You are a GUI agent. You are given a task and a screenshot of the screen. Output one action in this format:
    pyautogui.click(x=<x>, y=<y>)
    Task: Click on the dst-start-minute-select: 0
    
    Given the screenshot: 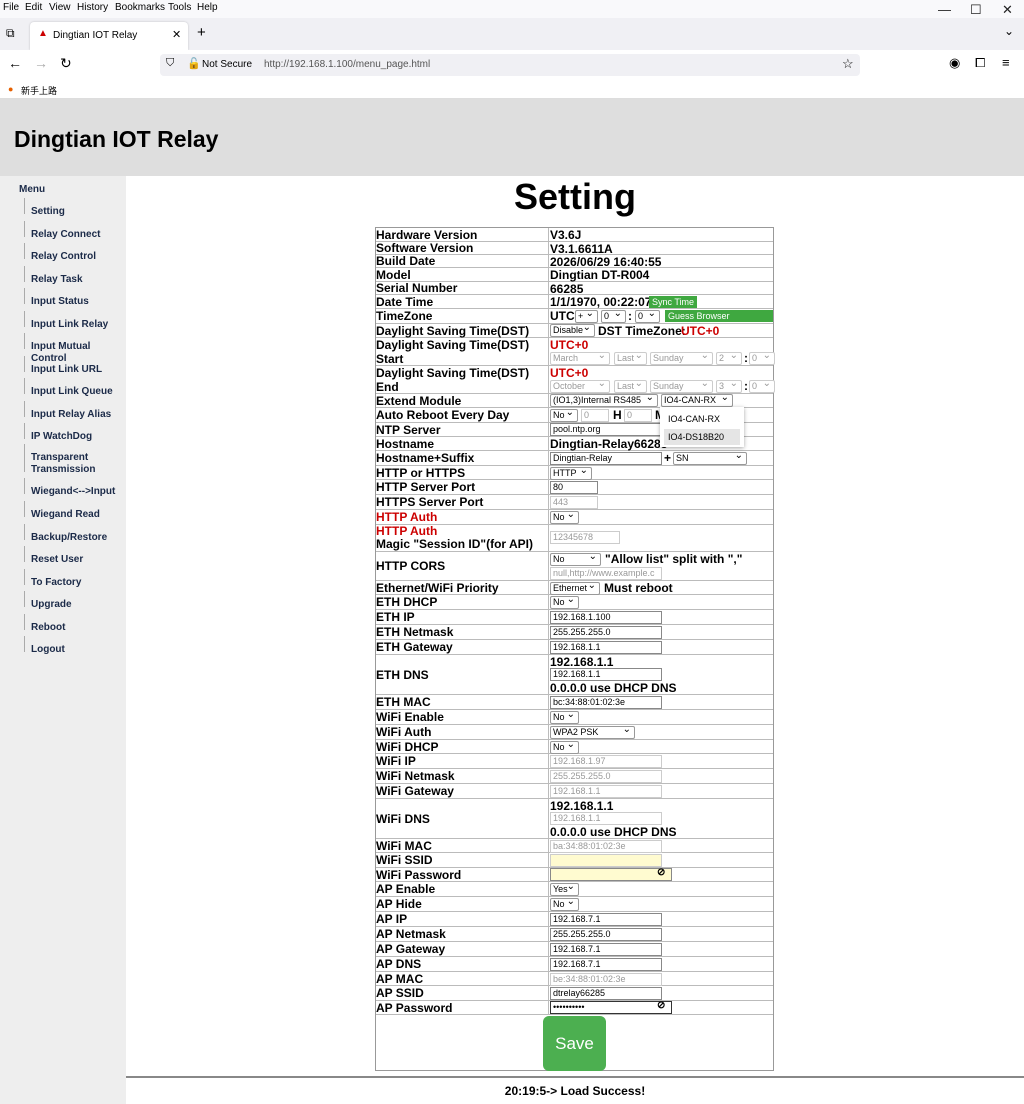 What is the action you would take?
    pyautogui.click(x=762, y=358)
    